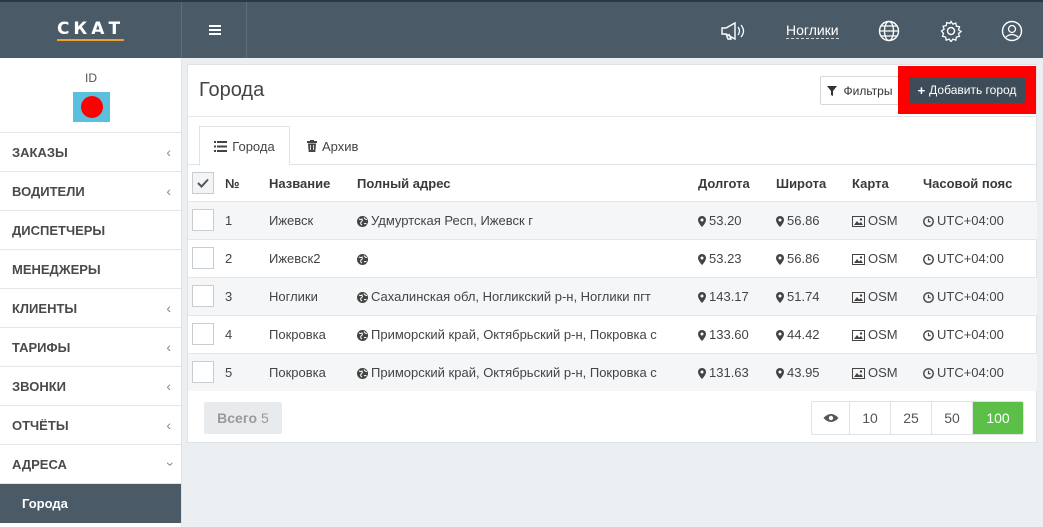 This screenshot has height=527, width=1043. I want to click on sidebar-item-drivers: ВОДИТЕЛИ ‹, so click(90, 191).